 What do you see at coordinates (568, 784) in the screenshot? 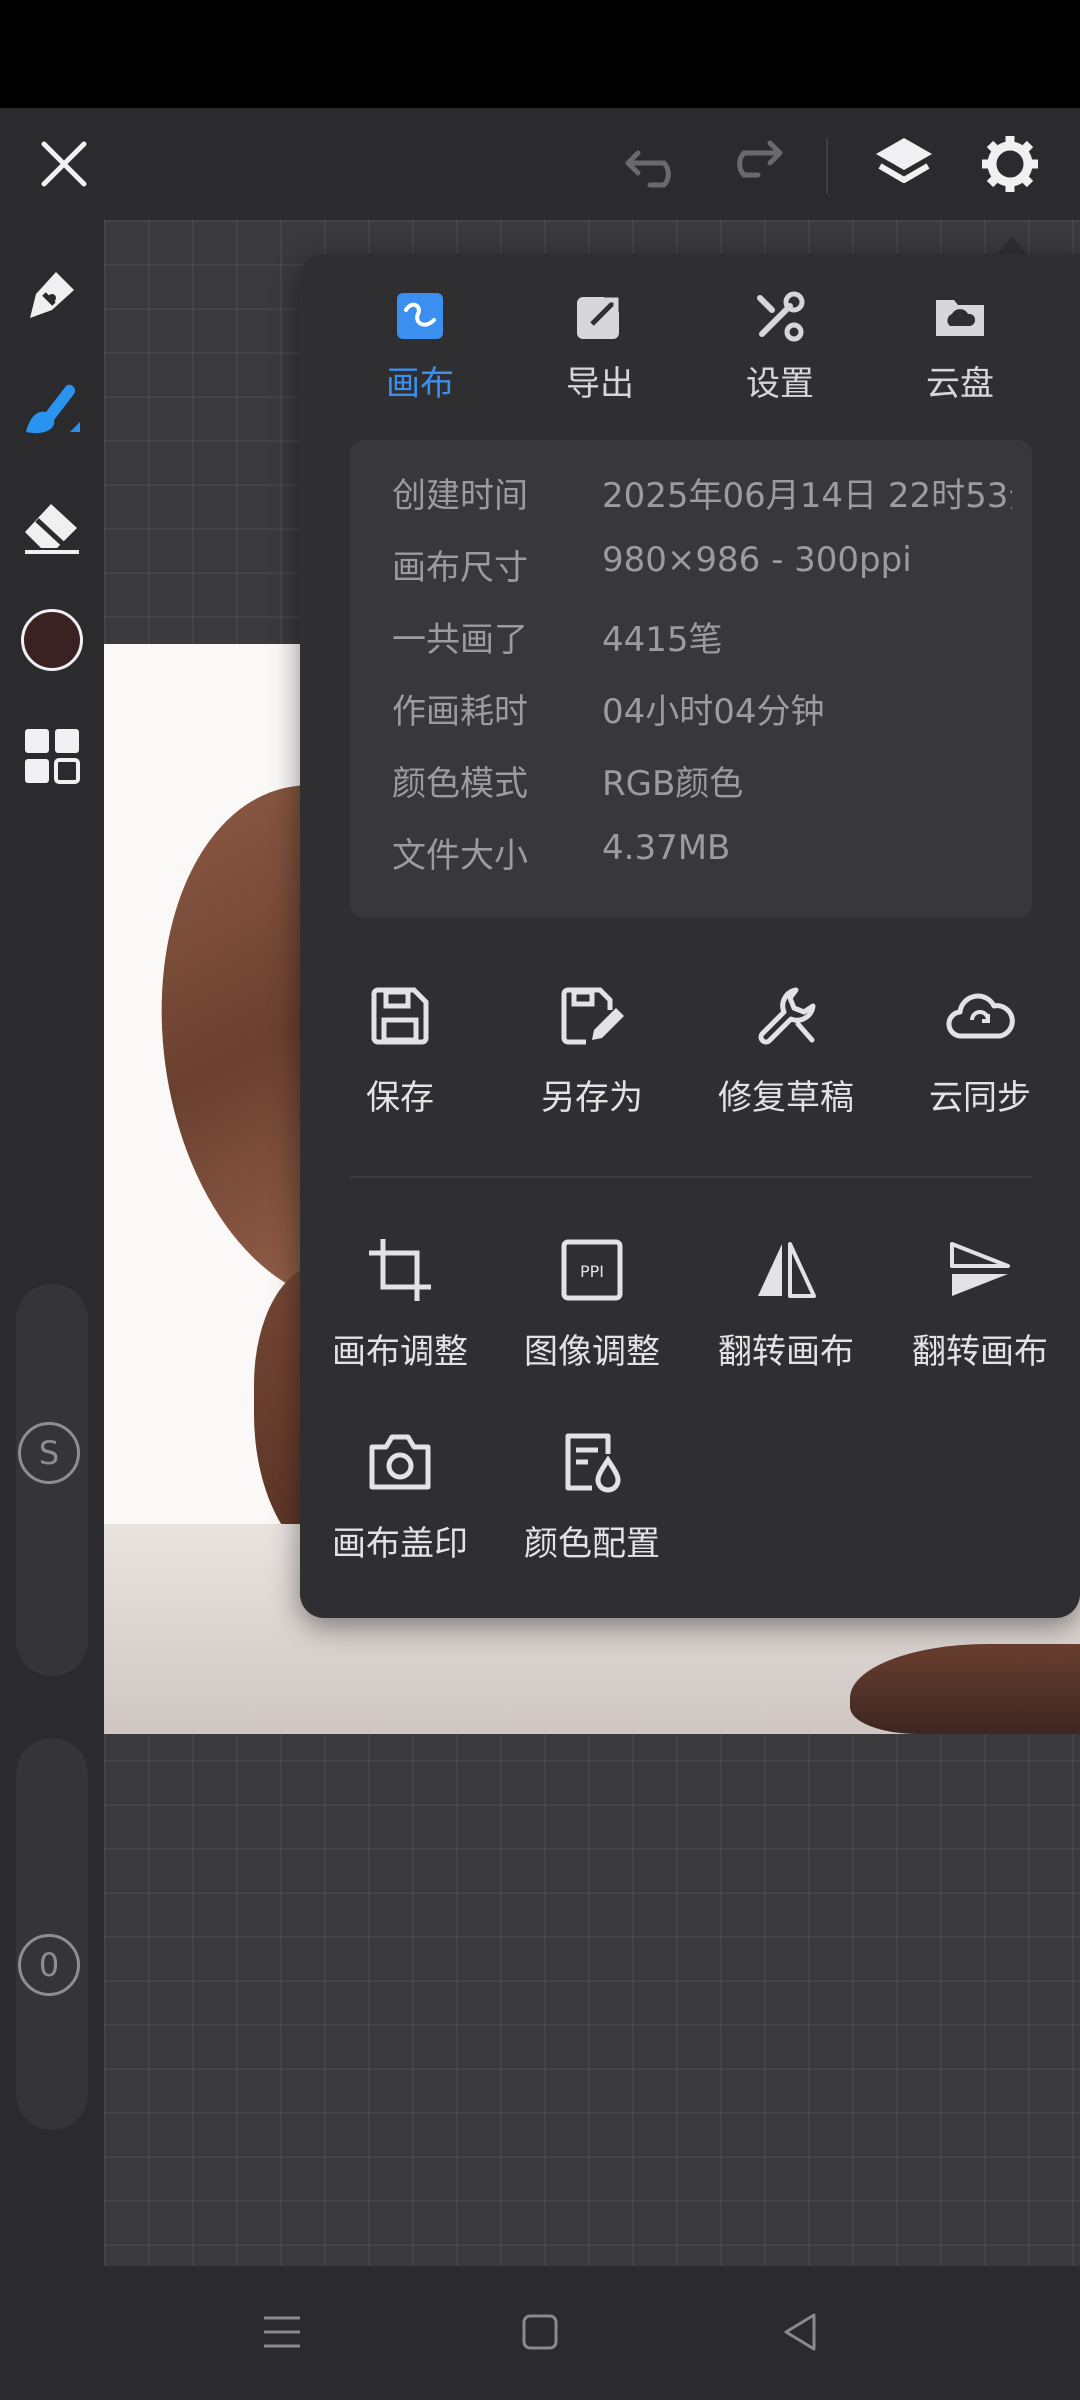
I see `info-row-color-mode: 颜色模式 RGB颜色` at bounding box center [568, 784].